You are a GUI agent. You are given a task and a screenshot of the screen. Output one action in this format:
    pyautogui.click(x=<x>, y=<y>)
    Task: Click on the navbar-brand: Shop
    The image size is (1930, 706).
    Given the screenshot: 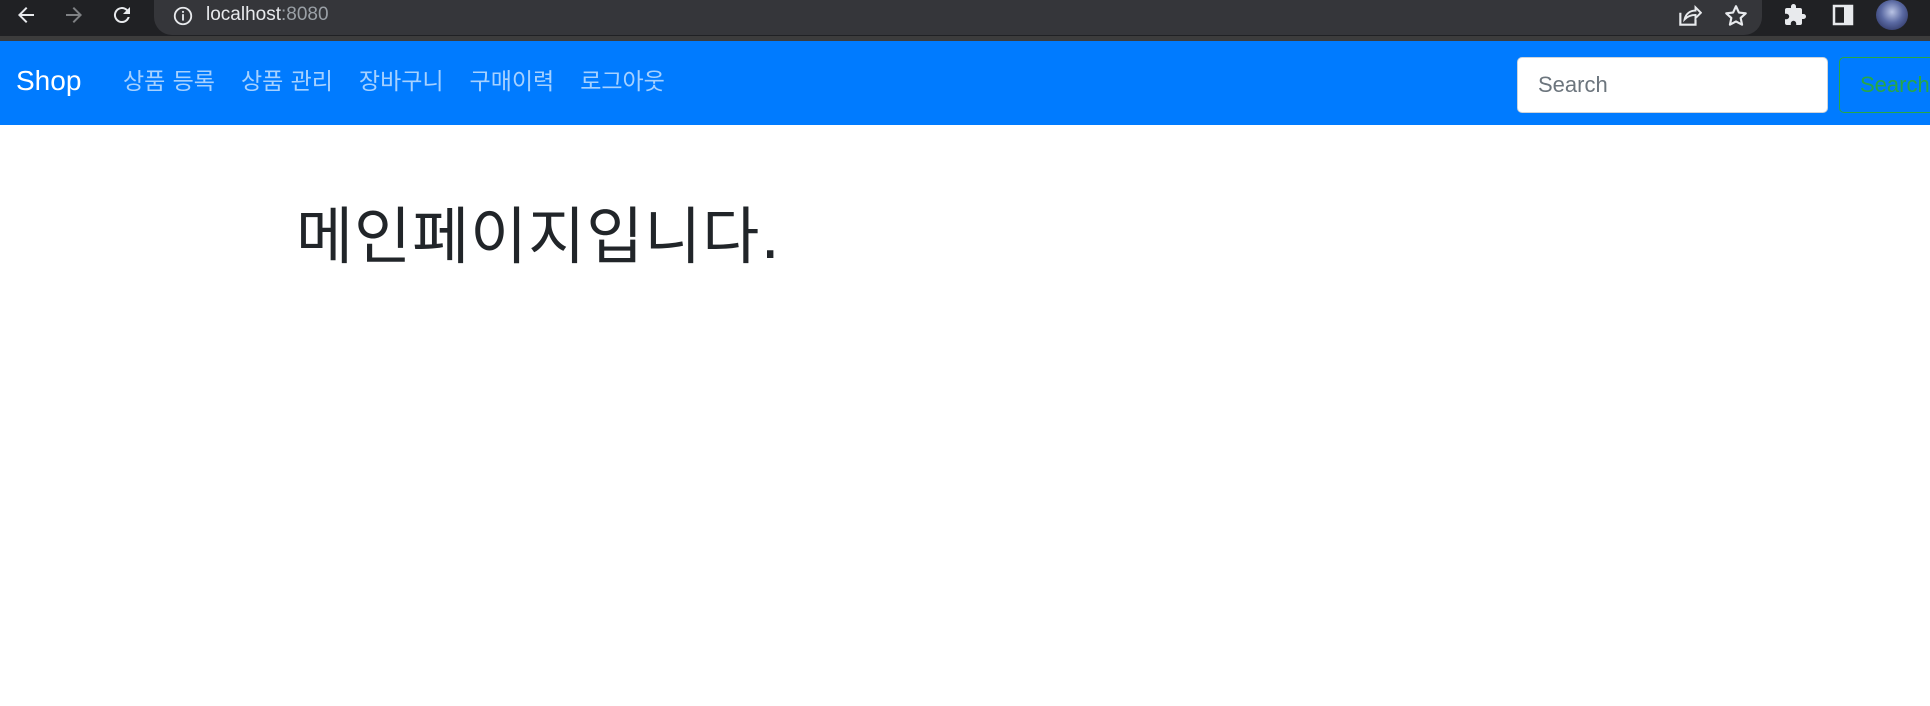 What is the action you would take?
    pyautogui.click(x=48, y=81)
    